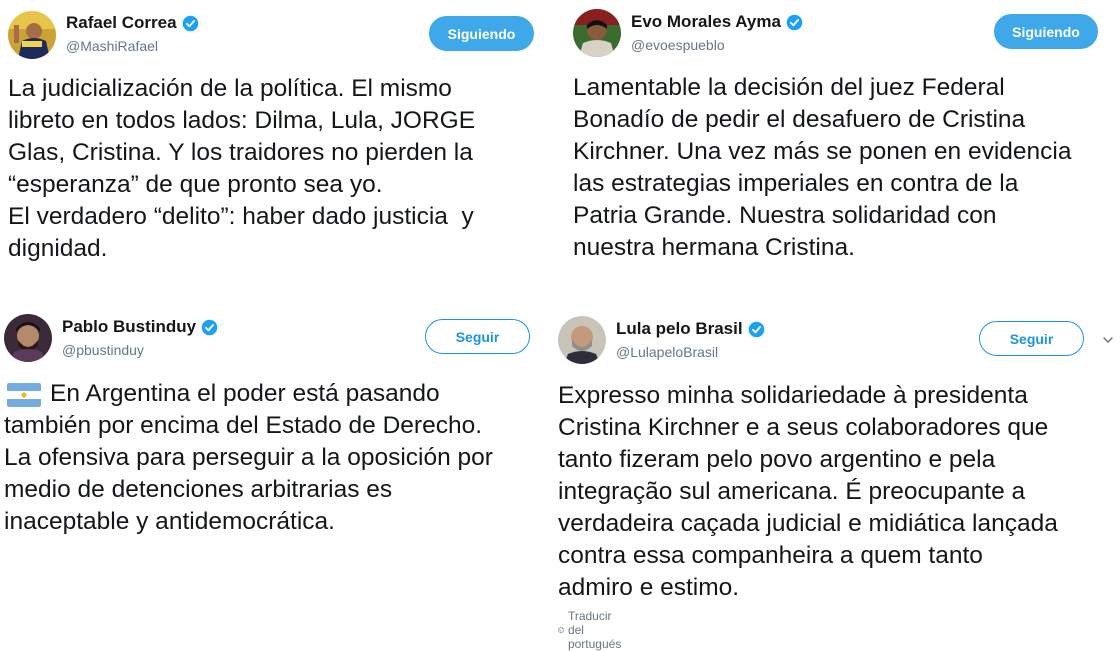 The height and width of the screenshot is (651, 1120). I want to click on handle: @evoespueblo, so click(678, 45).